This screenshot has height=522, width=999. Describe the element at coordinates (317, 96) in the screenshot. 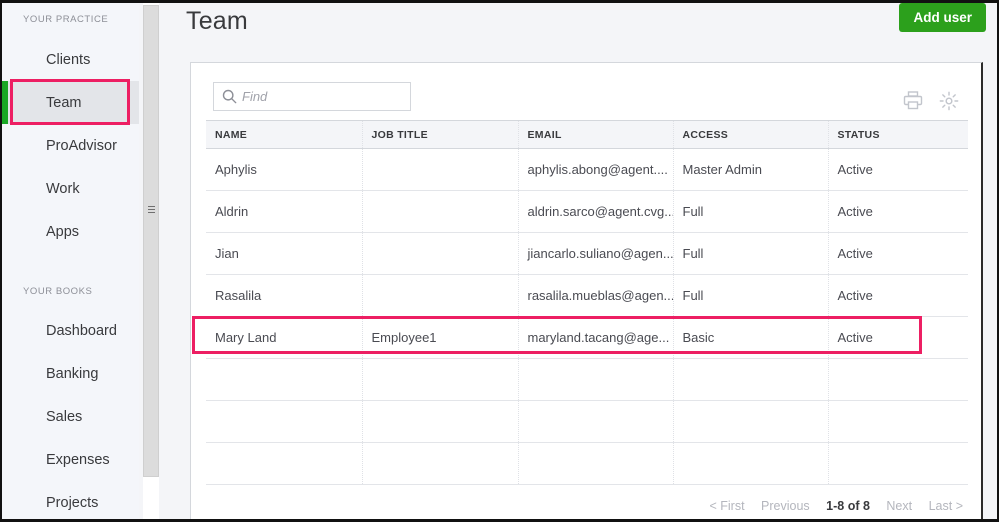

I see `search-input` at that location.